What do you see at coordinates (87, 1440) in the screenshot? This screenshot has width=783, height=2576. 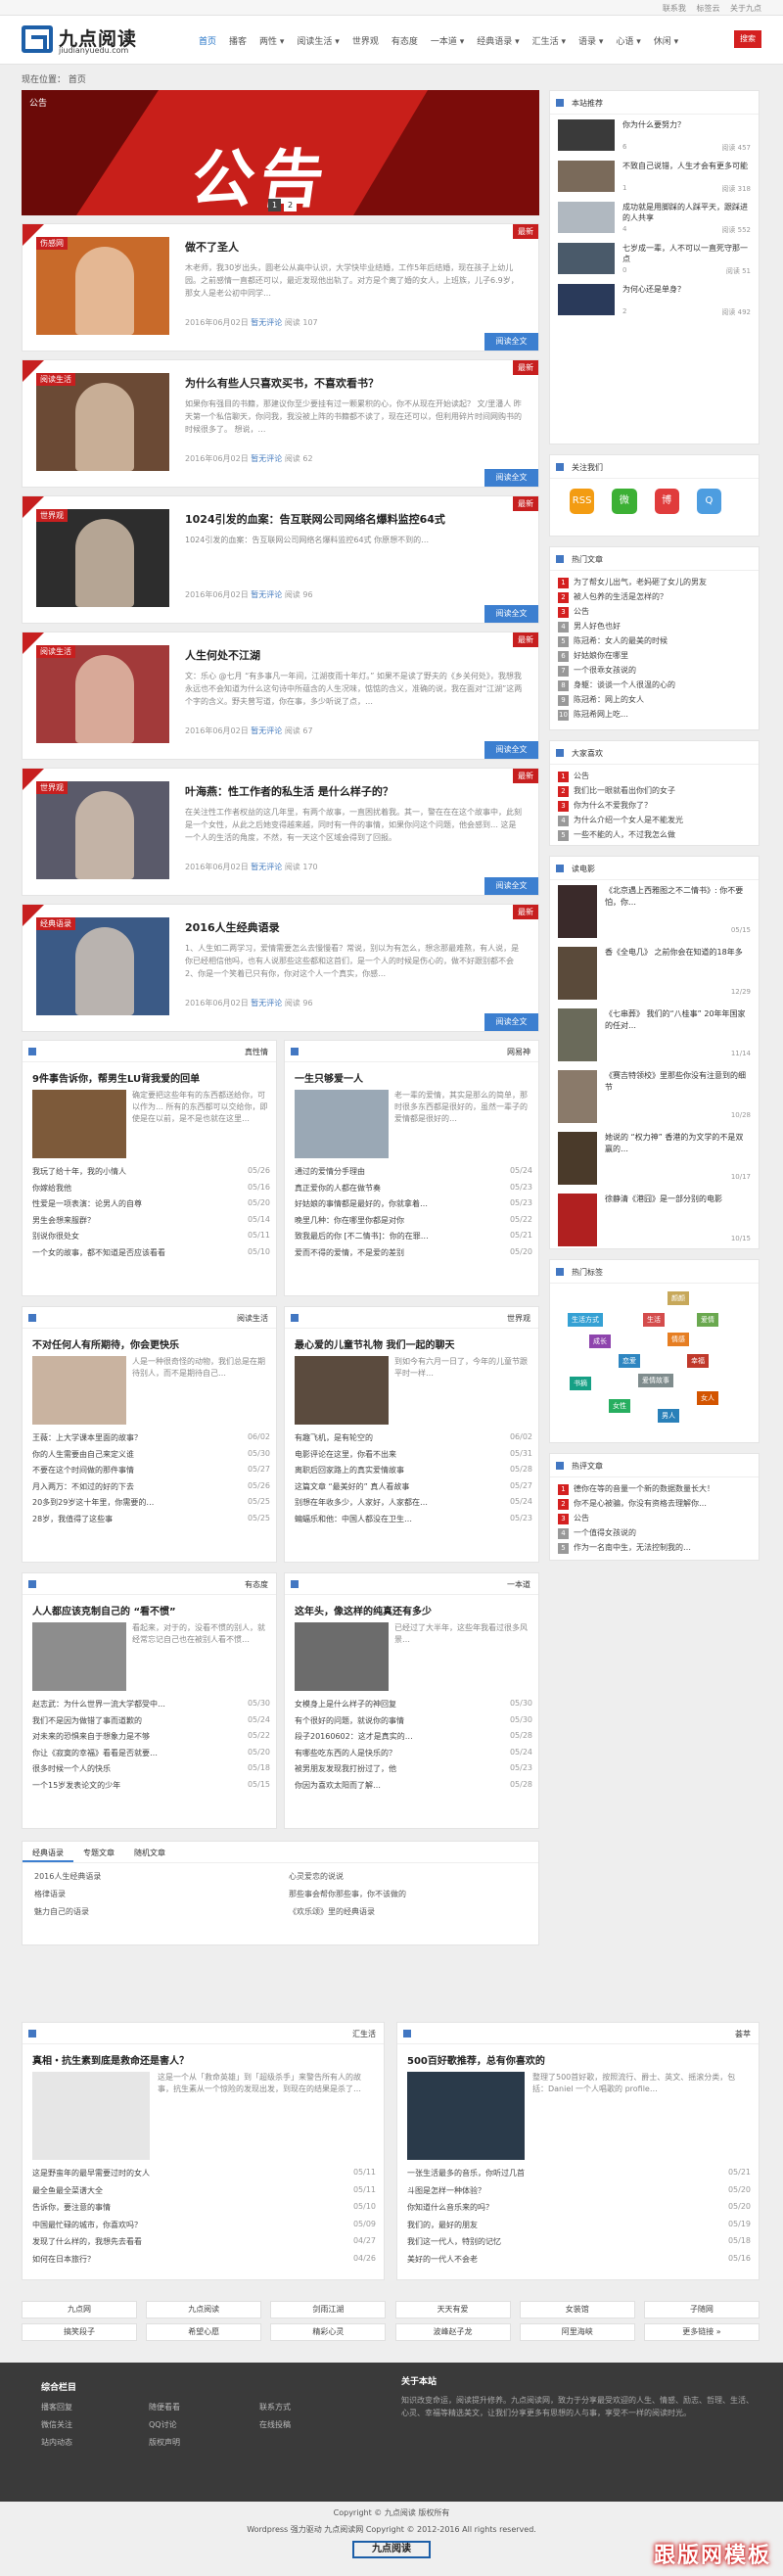 I see `list-item-title: 王薇：上大学课本里面的故事？` at bounding box center [87, 1440].